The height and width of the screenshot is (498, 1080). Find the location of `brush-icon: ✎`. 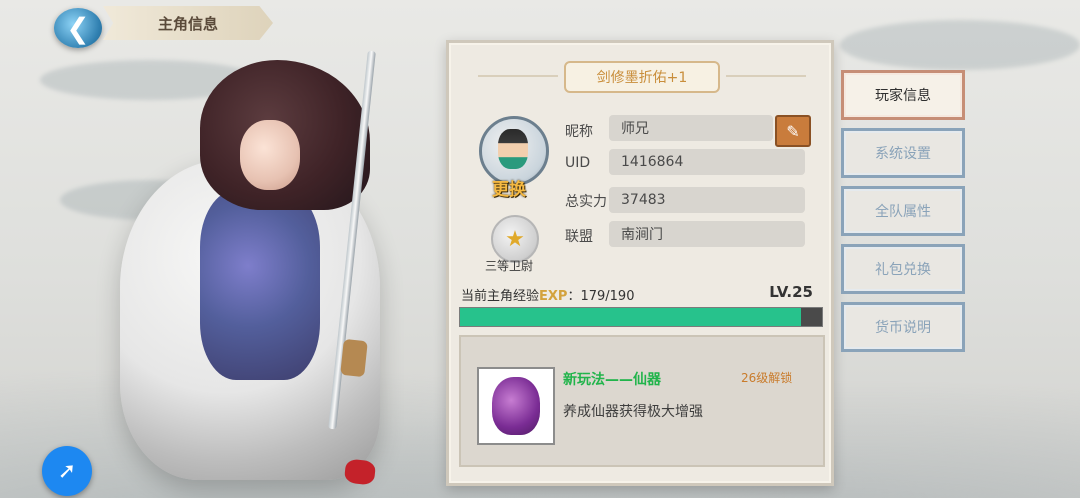

brush-icon: ✎ is located at coordinates (793, 131).